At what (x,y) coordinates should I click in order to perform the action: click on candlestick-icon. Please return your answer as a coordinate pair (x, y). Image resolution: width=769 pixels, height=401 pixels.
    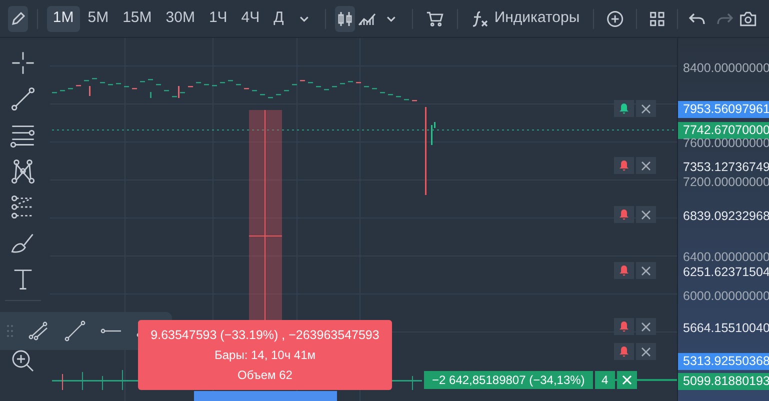
    Looking at the image, I should click on (345, 18).